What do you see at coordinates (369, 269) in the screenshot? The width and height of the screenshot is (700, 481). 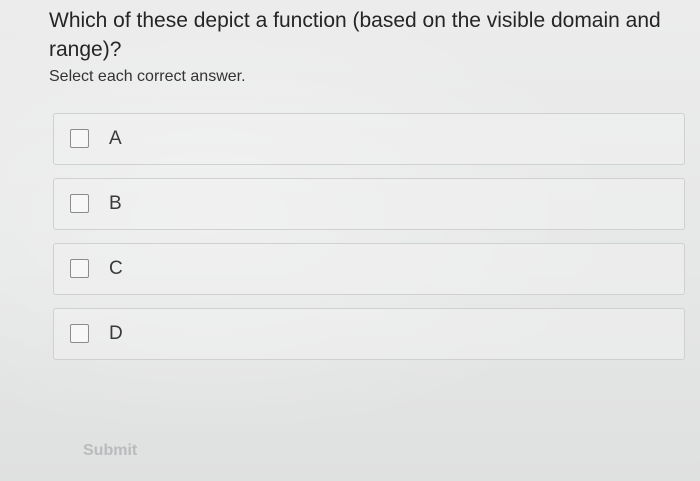 I see `option-c: C` at bounding box center [369, 269].